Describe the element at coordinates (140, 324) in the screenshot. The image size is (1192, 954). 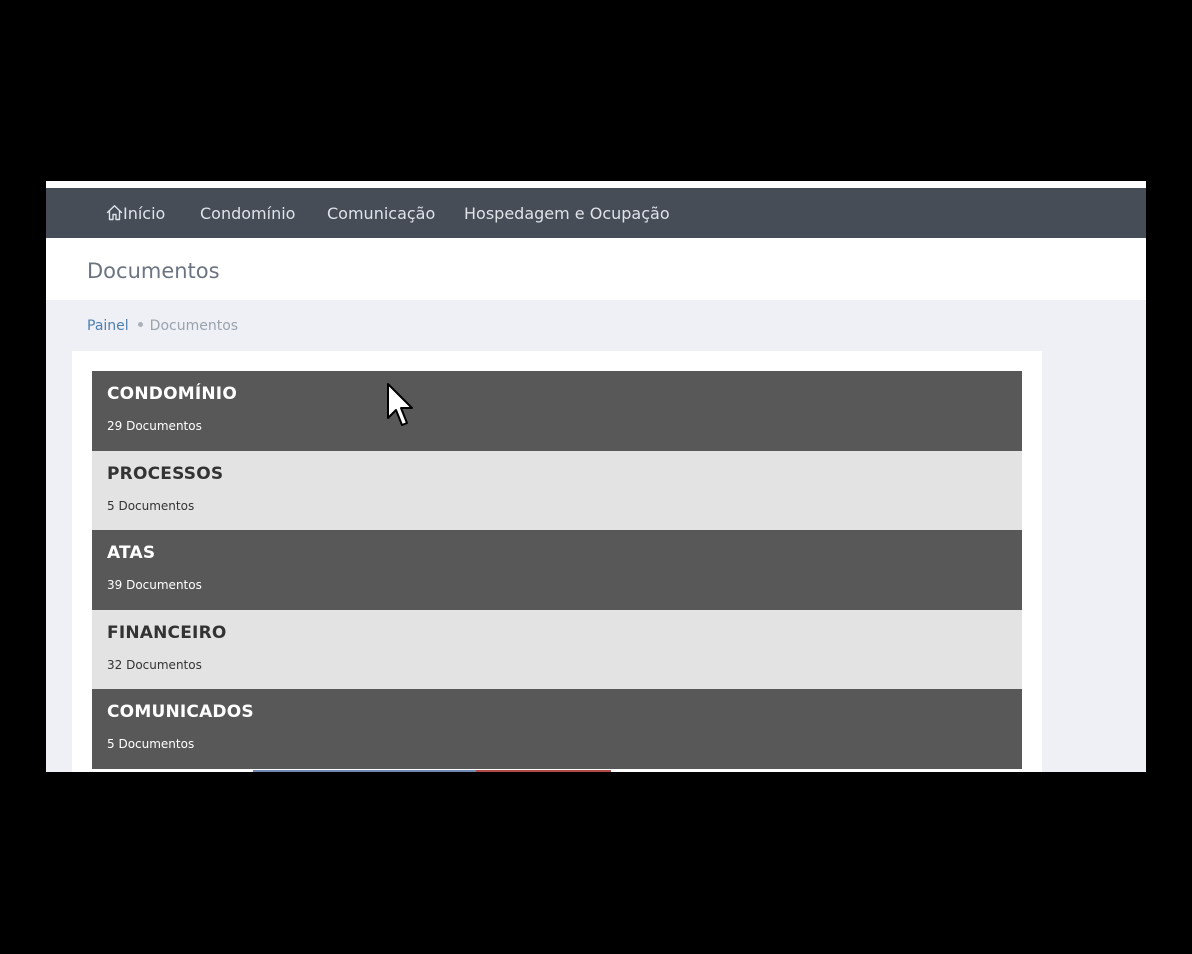
I see `breadcrumb-separator-icon` at that location.